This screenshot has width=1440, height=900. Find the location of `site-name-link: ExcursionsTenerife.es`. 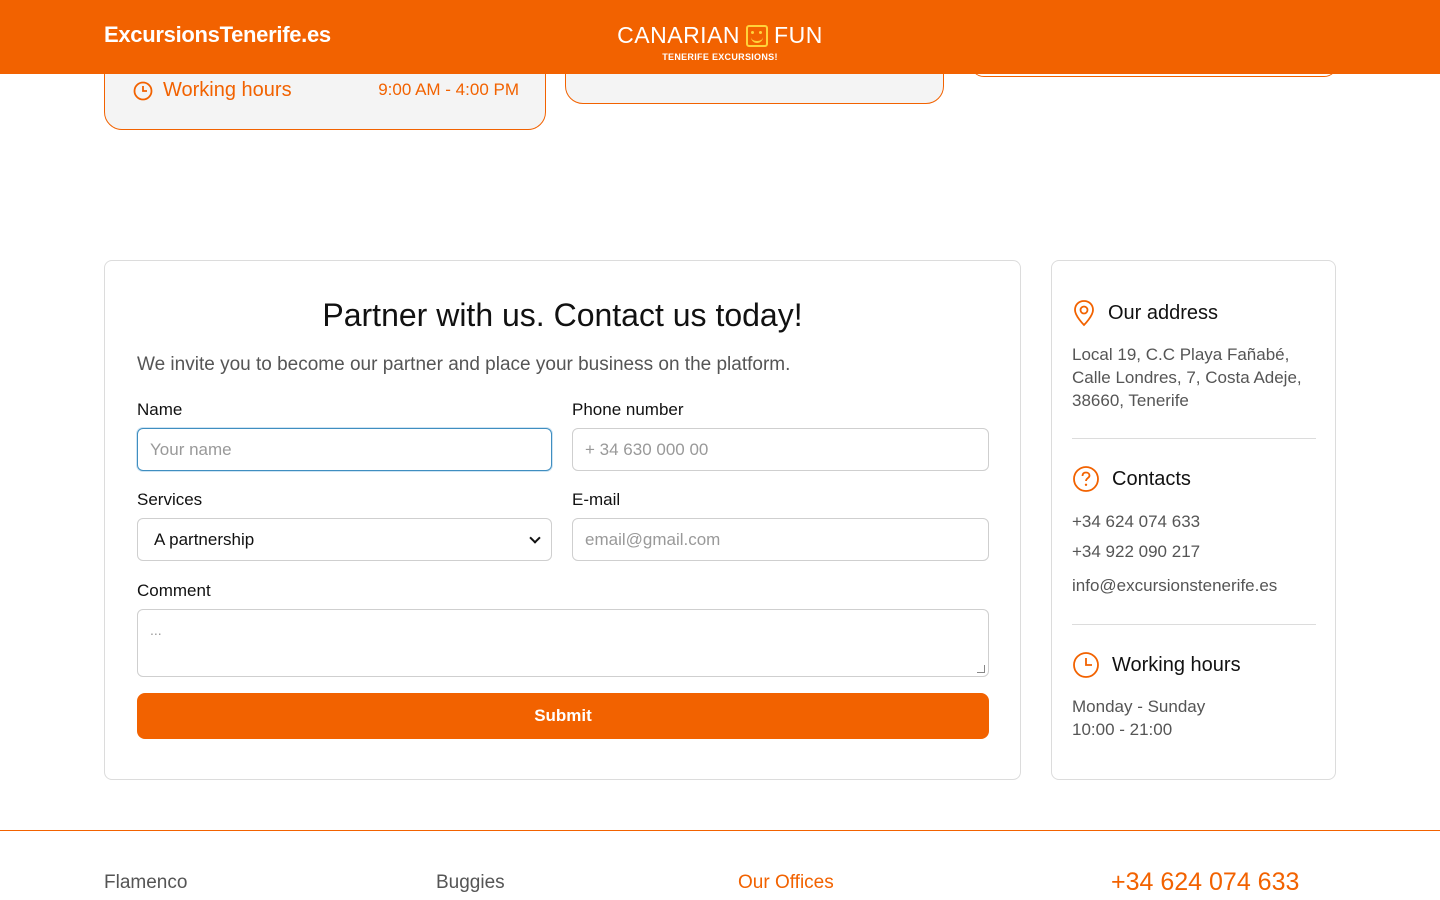

site-name-link: ExcursionsTenerife.es is located at coordinates (217, 35).